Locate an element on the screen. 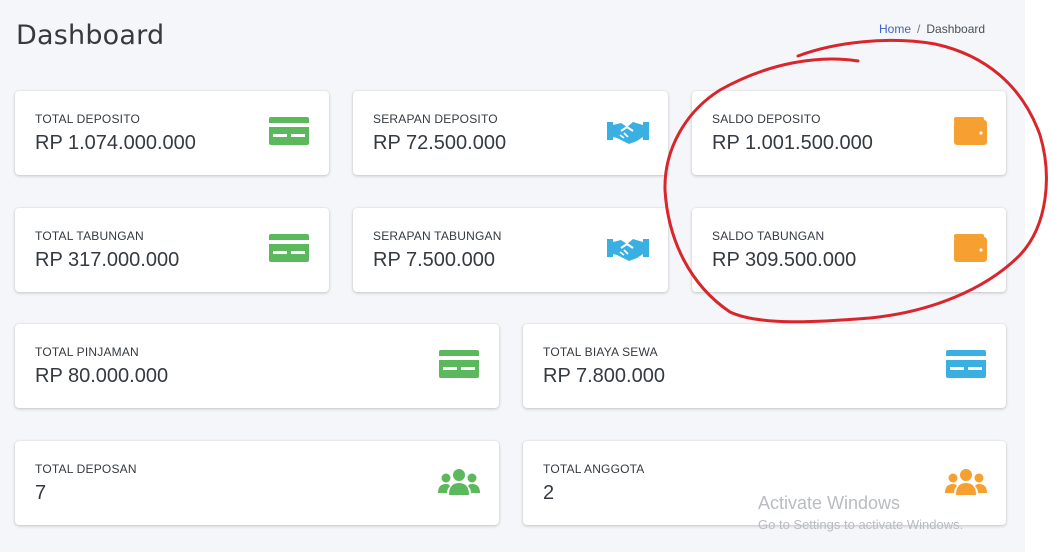  watermark-subtitle: Go to Settings to activate Windows. is located at coordinates (861, 524).